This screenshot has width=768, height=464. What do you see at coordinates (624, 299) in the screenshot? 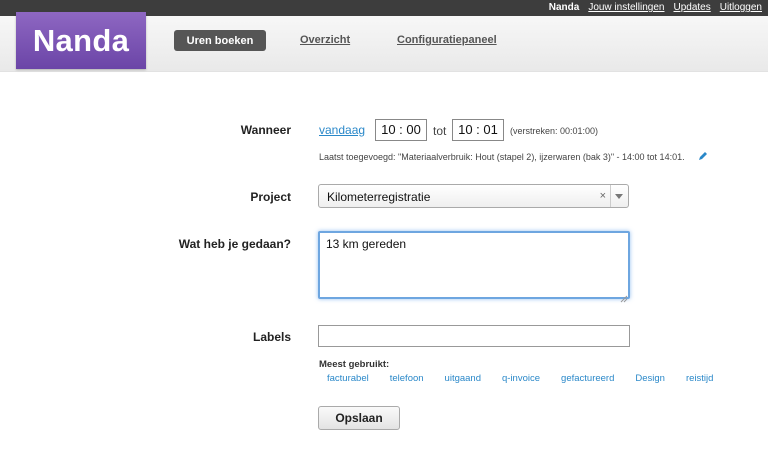
I see `resize-handle-icon` at bounding box center [624, 299].